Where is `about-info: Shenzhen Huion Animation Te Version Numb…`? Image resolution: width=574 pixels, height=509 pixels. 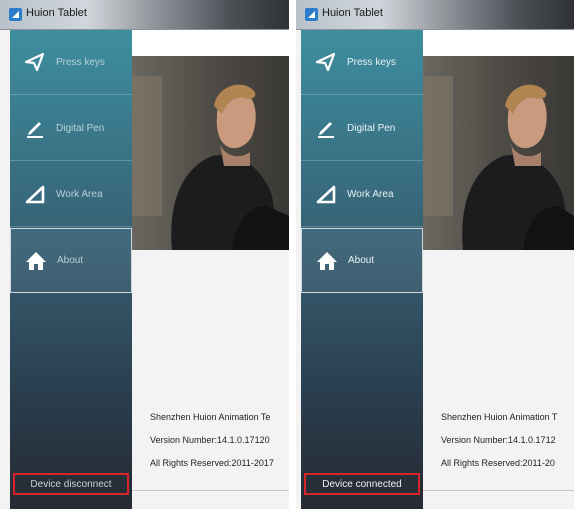
about-info: Shenzhen Huion Animation Te Version Numb… is located at coordinates (219, 444).